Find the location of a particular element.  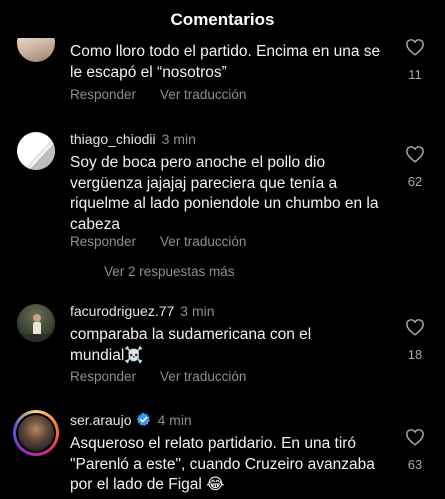

comments-header: Comentarios is located at coordinates (222, 20).